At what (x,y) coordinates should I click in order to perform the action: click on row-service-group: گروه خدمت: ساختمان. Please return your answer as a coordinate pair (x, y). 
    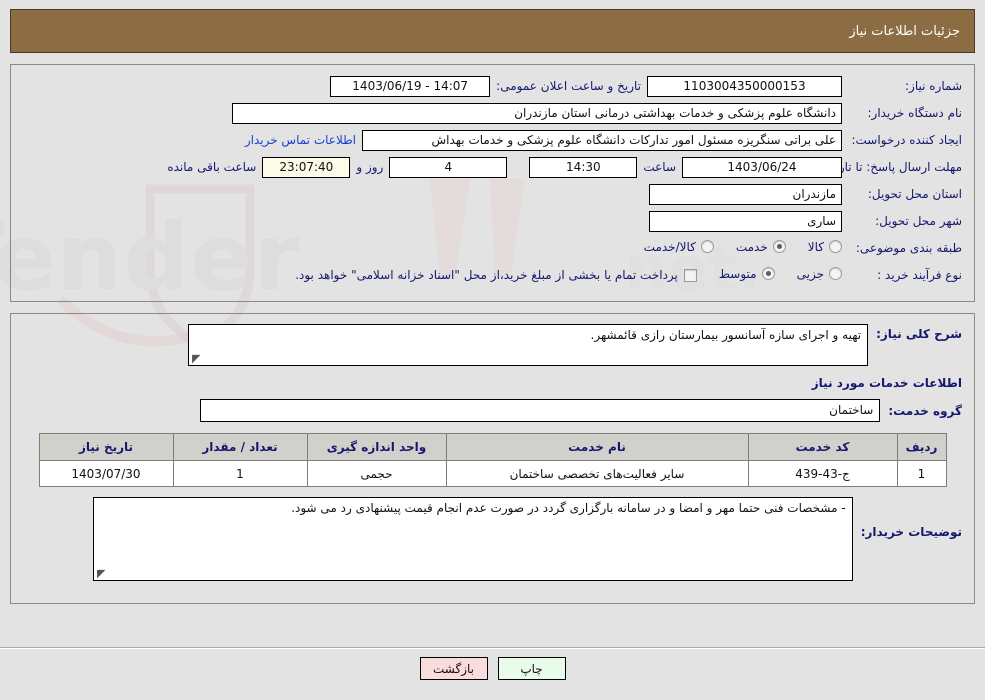
    Looking at the image, I should click on (492, 410).